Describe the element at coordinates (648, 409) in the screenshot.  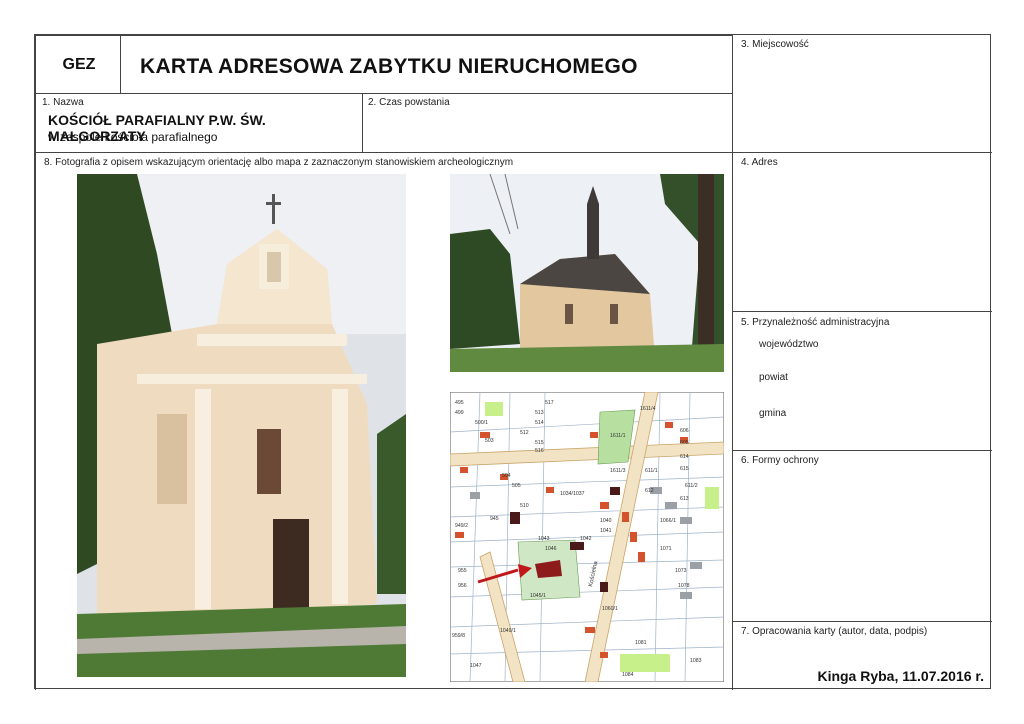
I see `parcel-label: 1611/4` at that location.